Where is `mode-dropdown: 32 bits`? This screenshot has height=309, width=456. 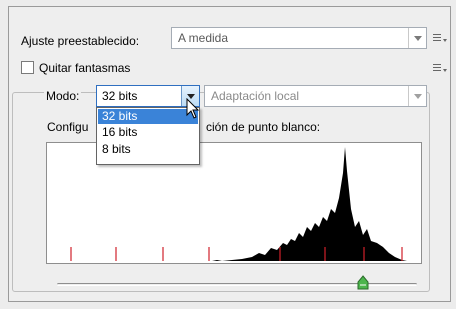 mode-dropdown: 32 bits is located at coordinates (148, 96).